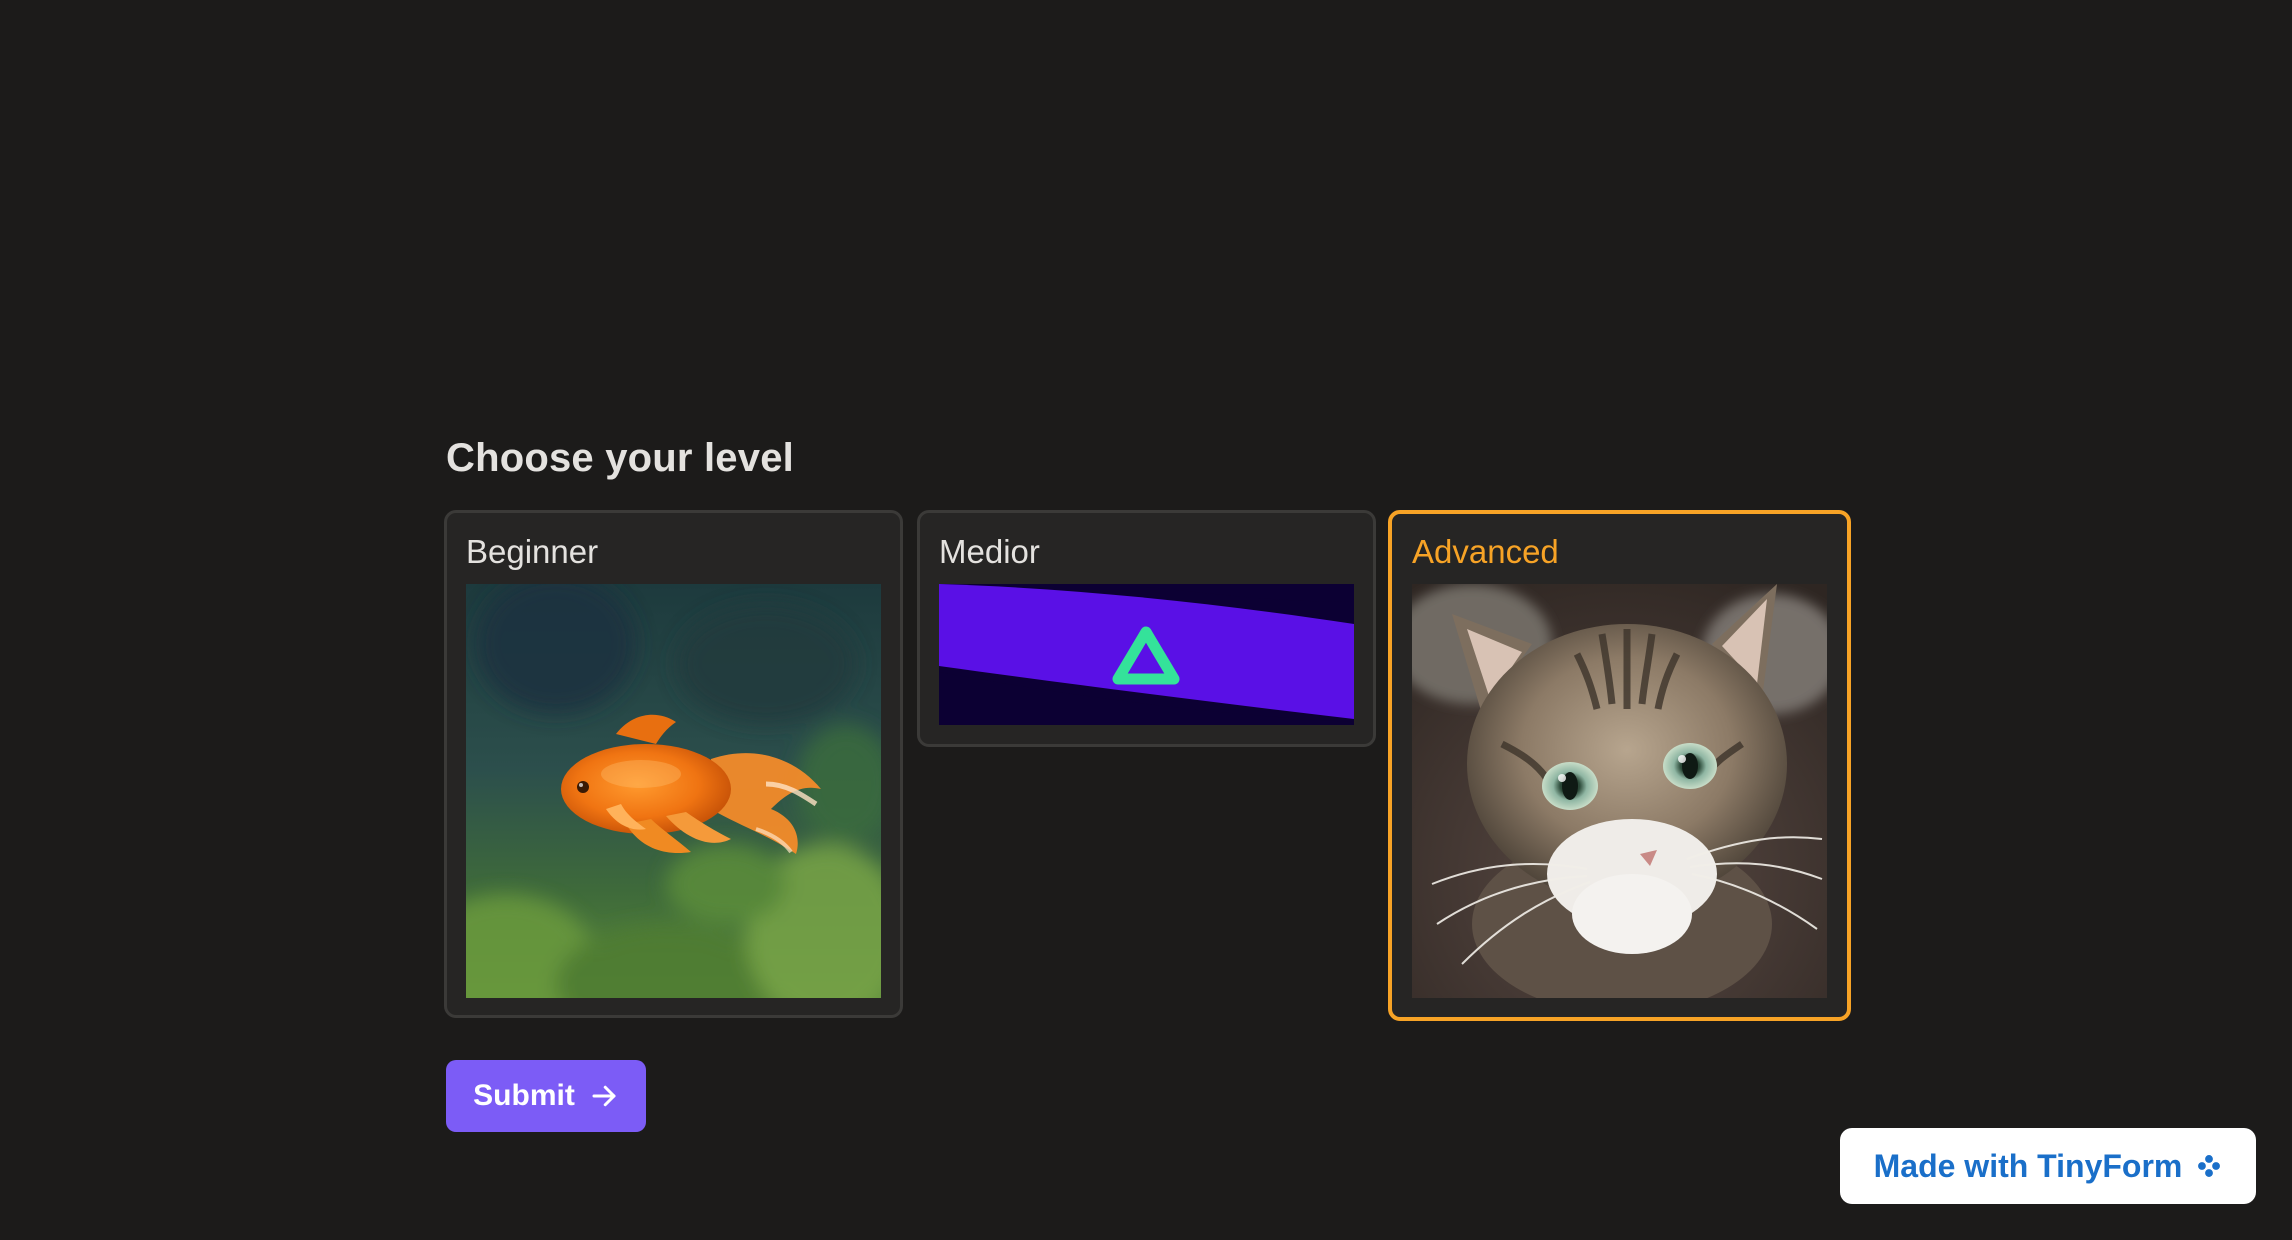  I want to click on question-title: Choose your level, so click(620, 458).